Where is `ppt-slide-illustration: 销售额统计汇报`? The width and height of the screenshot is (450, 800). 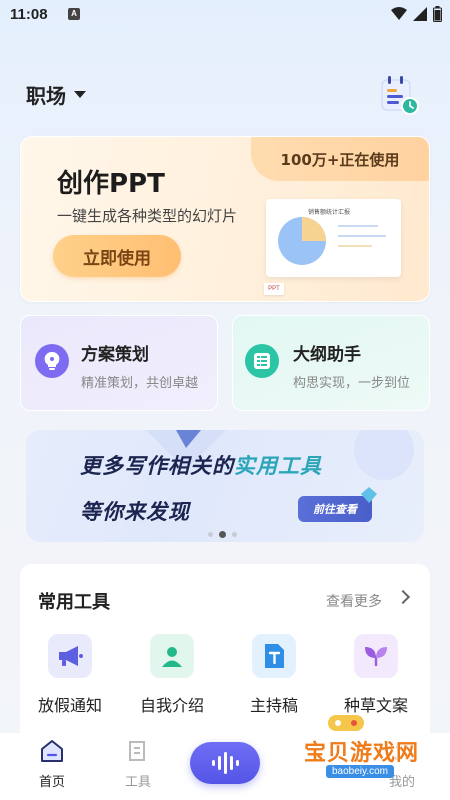
ppt-slide-illustration: 销售额统计汇报 is located at coordinates (333, 238).